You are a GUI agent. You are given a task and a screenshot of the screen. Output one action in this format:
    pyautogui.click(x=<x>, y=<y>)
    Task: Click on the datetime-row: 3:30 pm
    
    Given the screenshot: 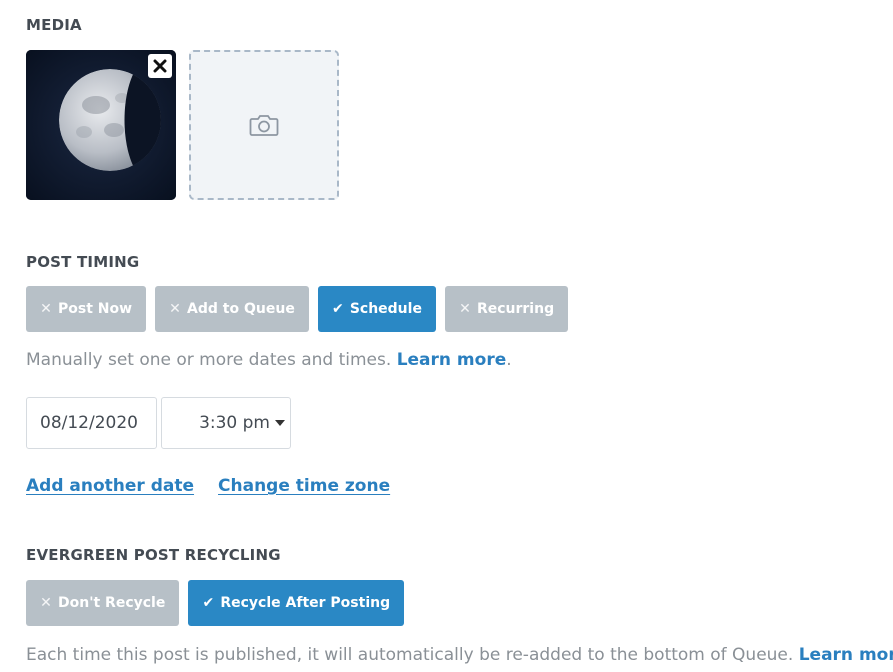 What is the action you would take?
    pyautogui.click(x=158, y=423)
    